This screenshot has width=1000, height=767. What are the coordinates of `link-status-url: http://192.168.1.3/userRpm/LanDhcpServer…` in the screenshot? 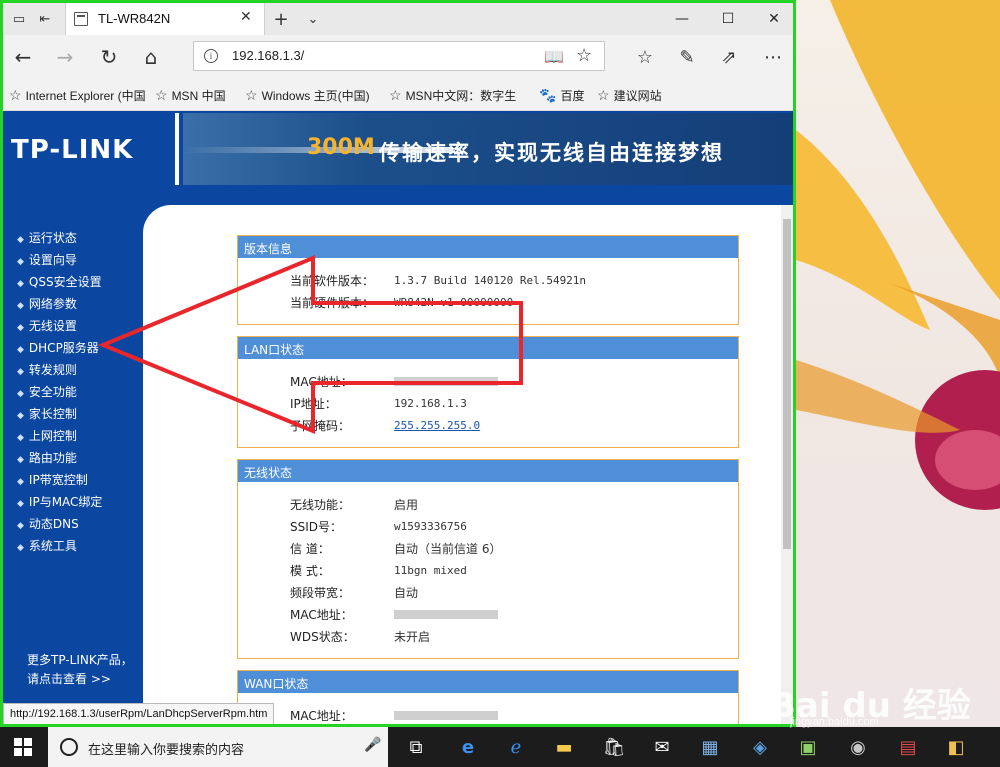 It's located at (139, 713).